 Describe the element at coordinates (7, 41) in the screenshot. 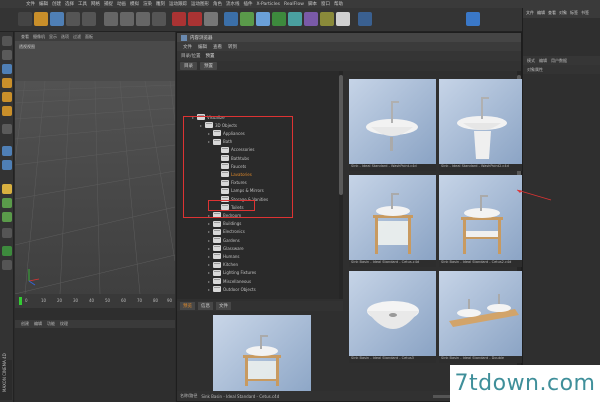

I see `make-editable-icon` at that location.